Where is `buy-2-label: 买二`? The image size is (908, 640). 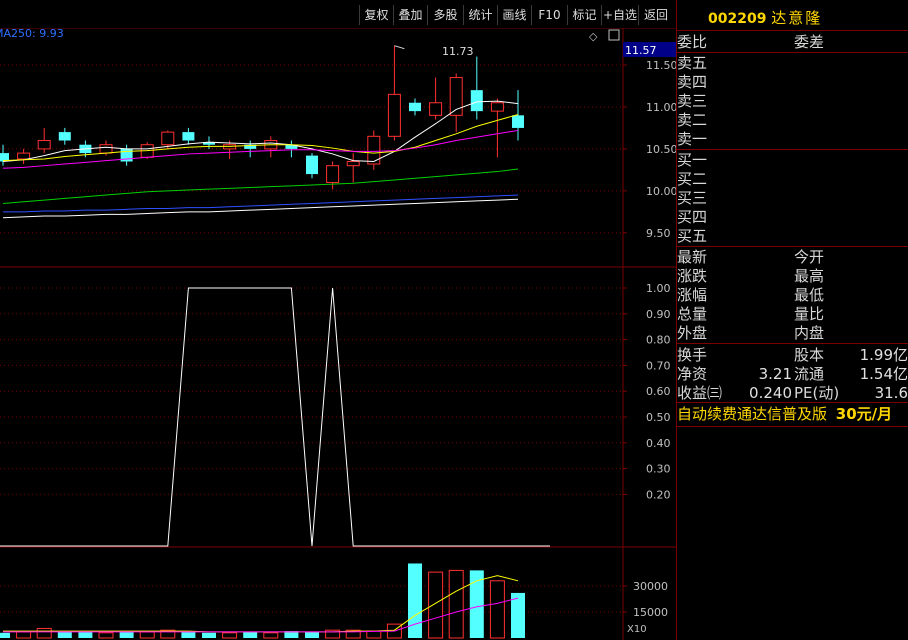
buy-2-label: 买二 is located at coordinates (692, 179).